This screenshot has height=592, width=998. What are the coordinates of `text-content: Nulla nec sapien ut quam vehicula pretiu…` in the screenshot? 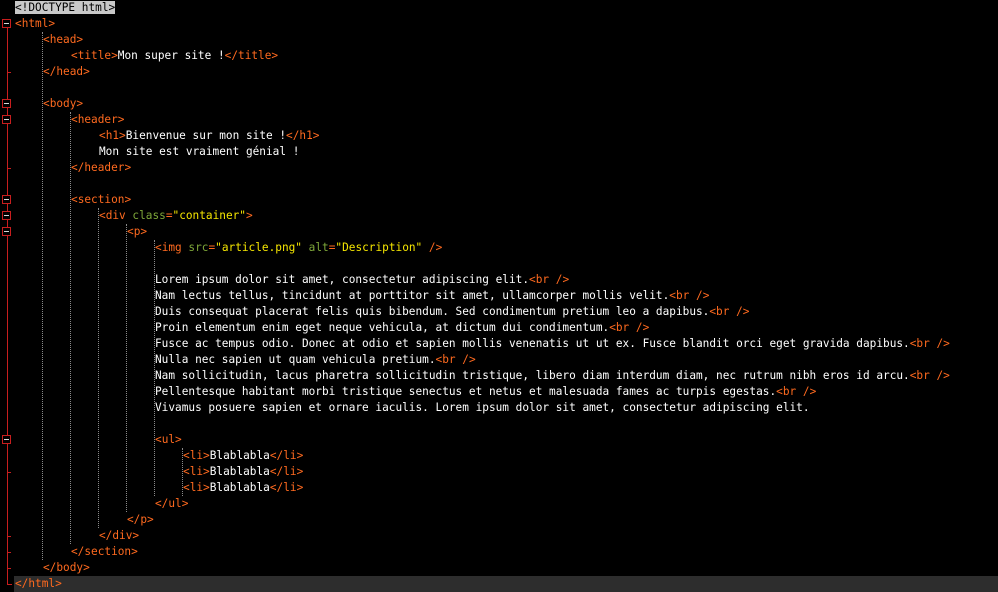 It's located at (295, 359).